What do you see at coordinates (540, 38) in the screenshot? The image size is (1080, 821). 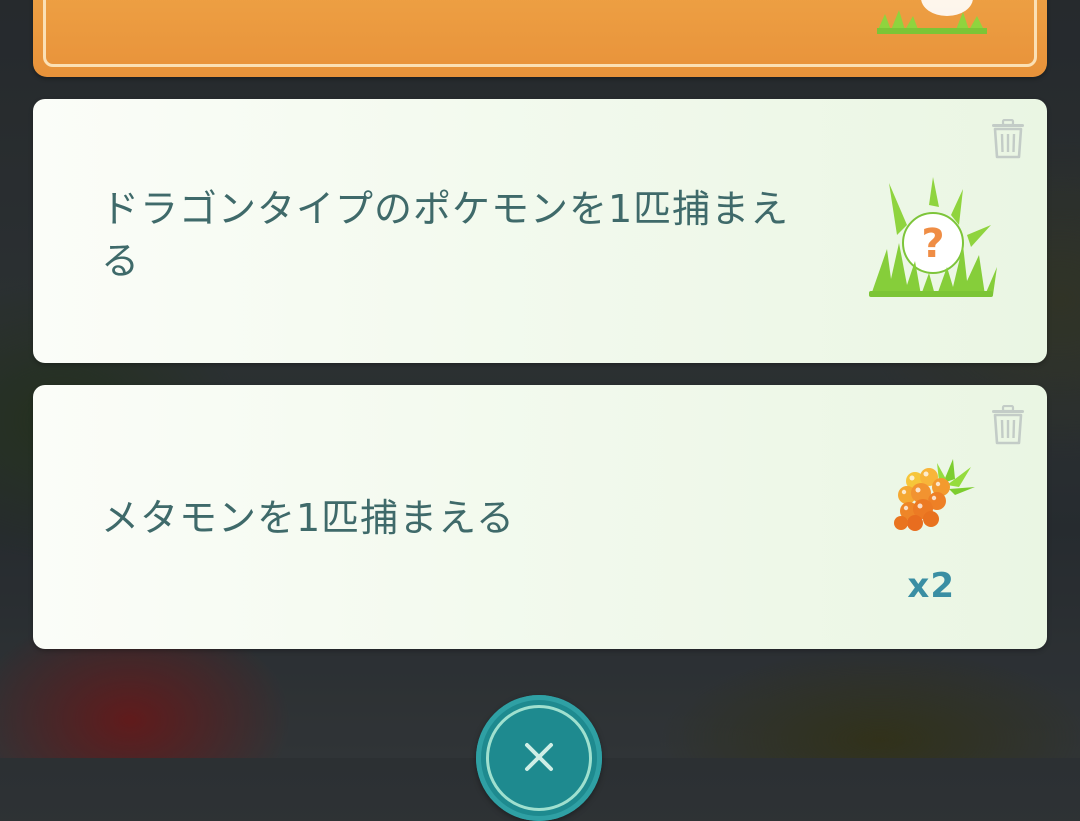 I see `special-quest-card` at bounding box center [540, 38].